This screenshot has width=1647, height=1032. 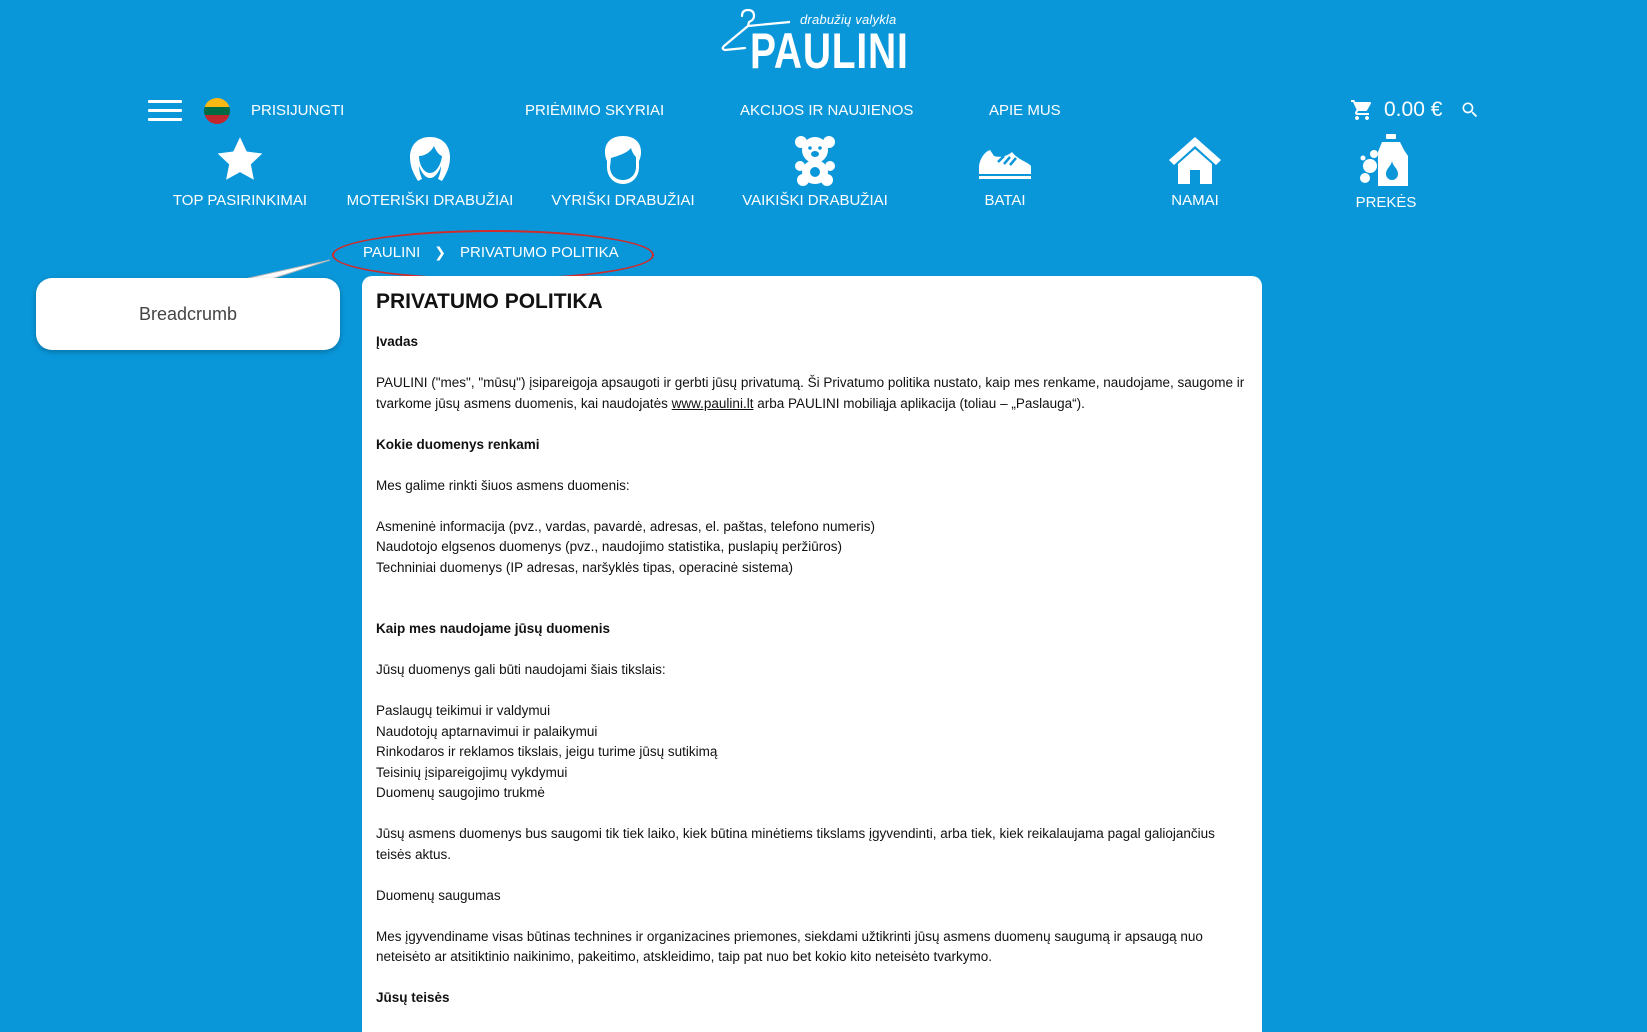 I want to click on man-icon, so click(x=623, y=160).